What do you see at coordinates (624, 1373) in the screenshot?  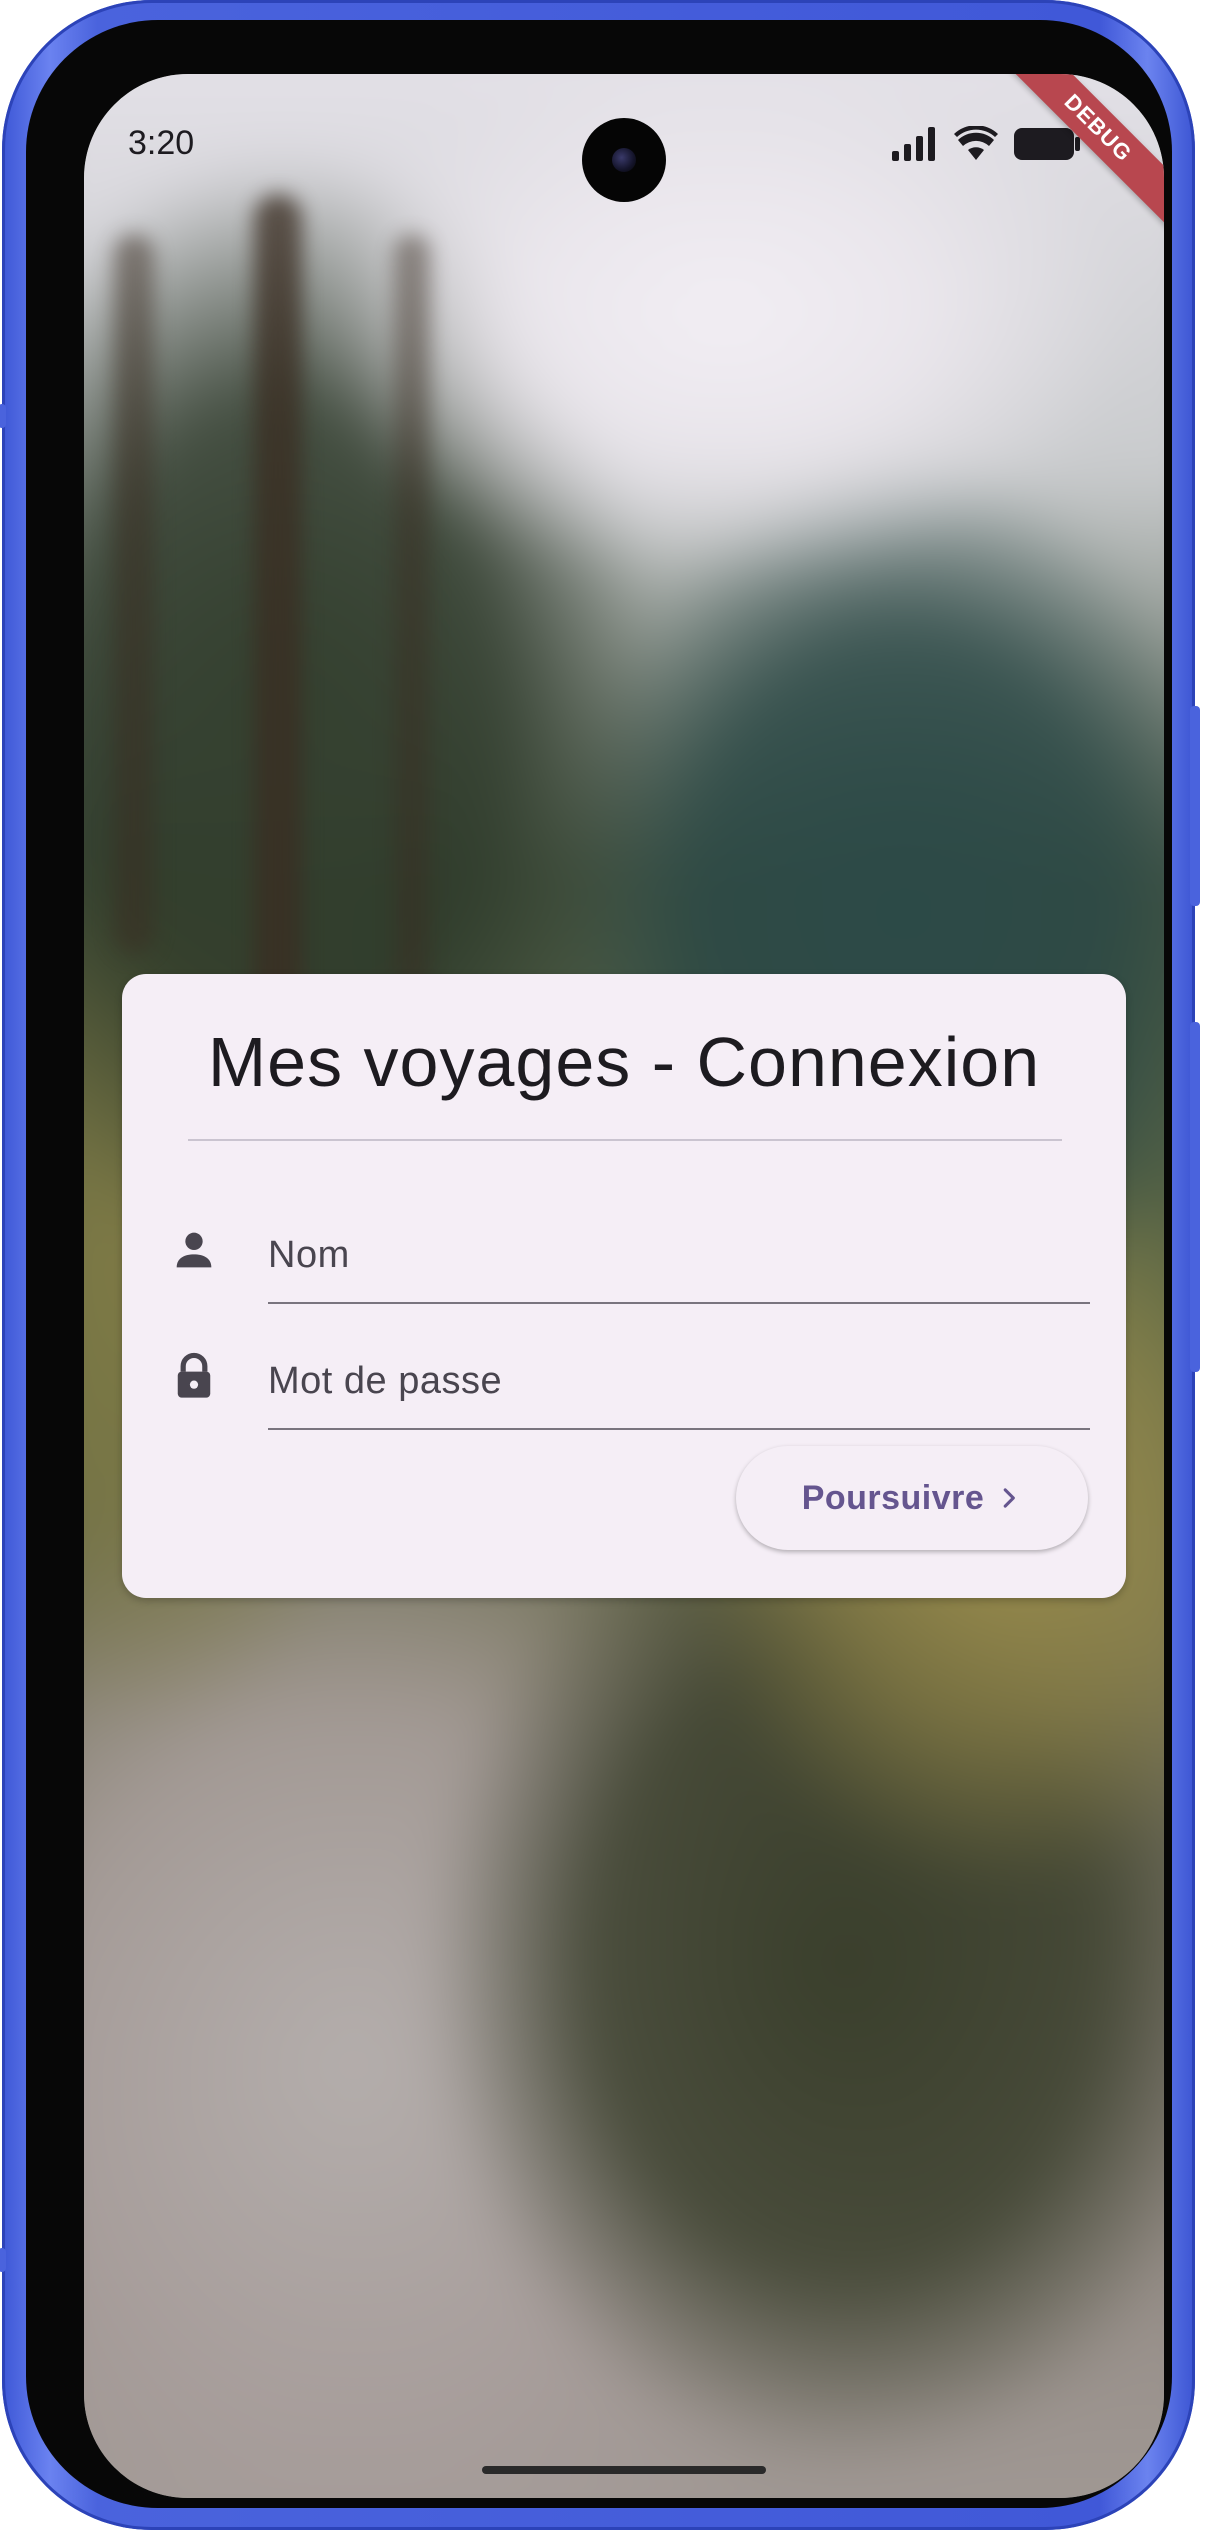 I see `password-field: Mot de passe` at bounding box center [624, 1373].